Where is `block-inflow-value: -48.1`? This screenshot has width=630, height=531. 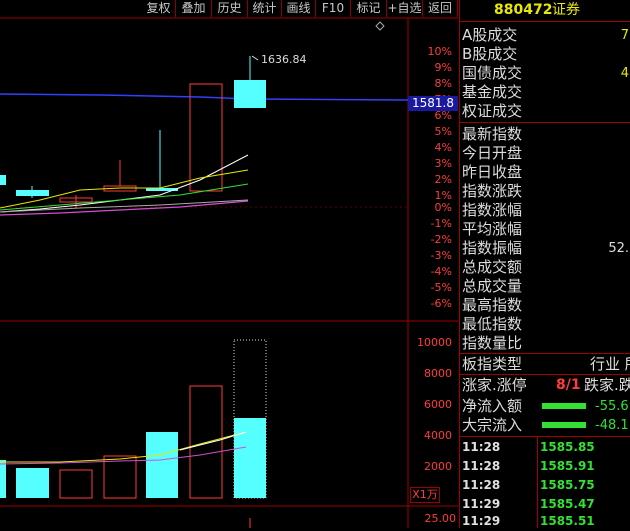
block-inflow-value: -48.1 is located at coordinates (612, 425).